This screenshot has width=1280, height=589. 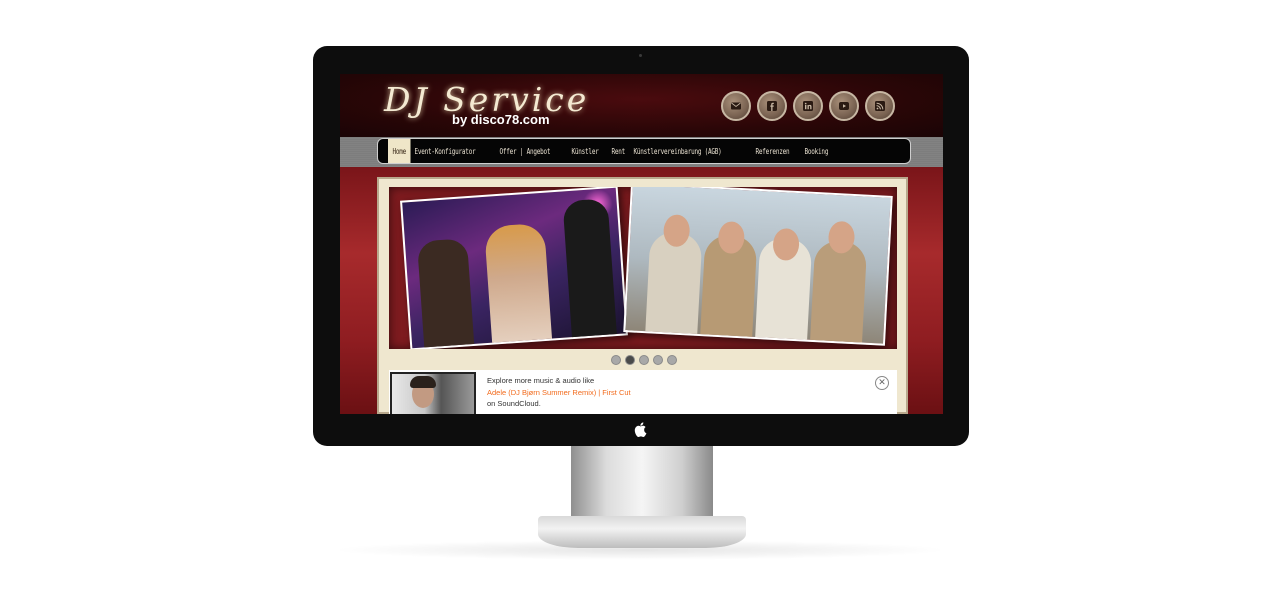 I want to click on slide-photo-performers, so click(x=514, y=268).